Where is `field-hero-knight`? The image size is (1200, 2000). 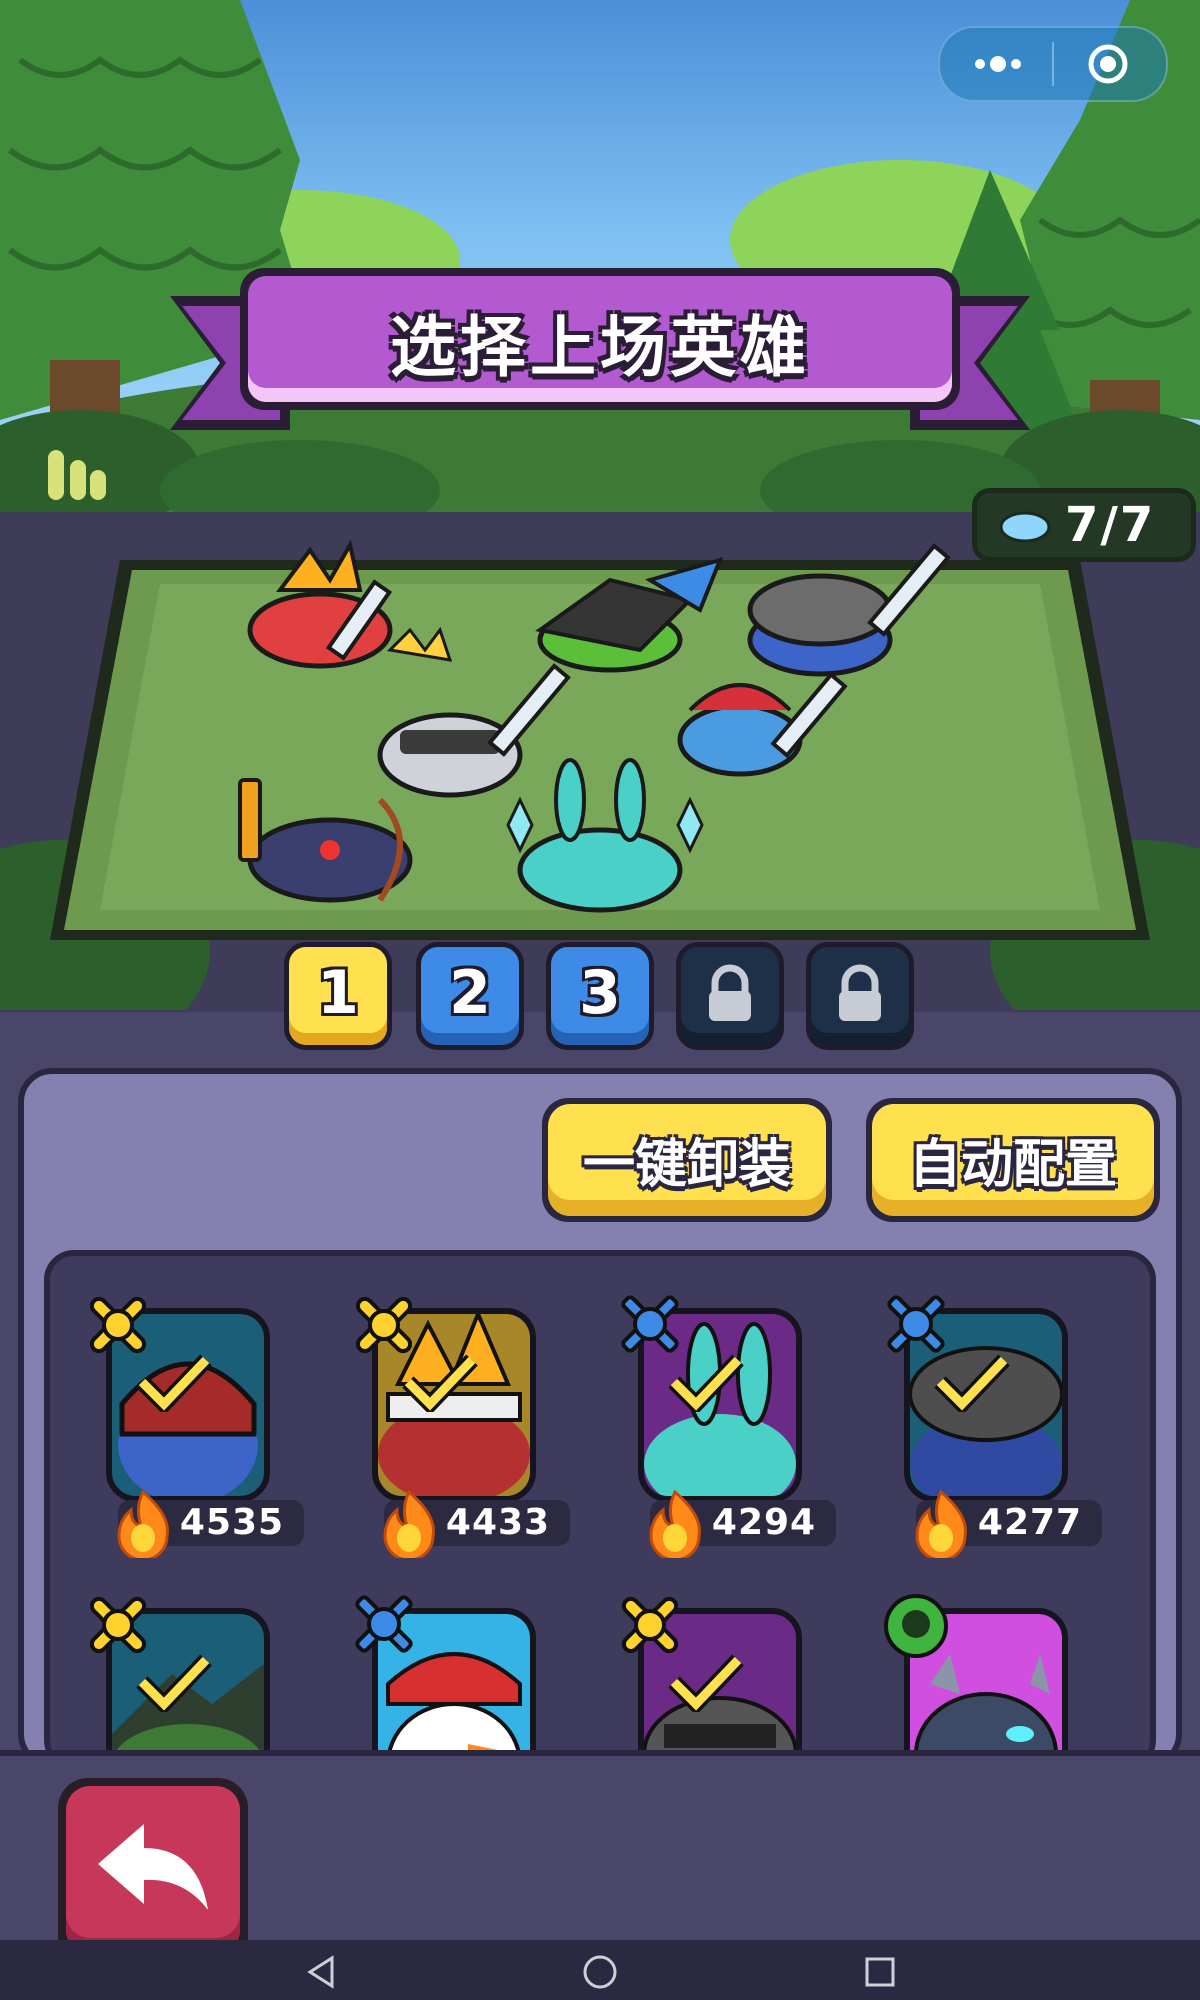
field-hero-knight is located at coordinates (474, 712).